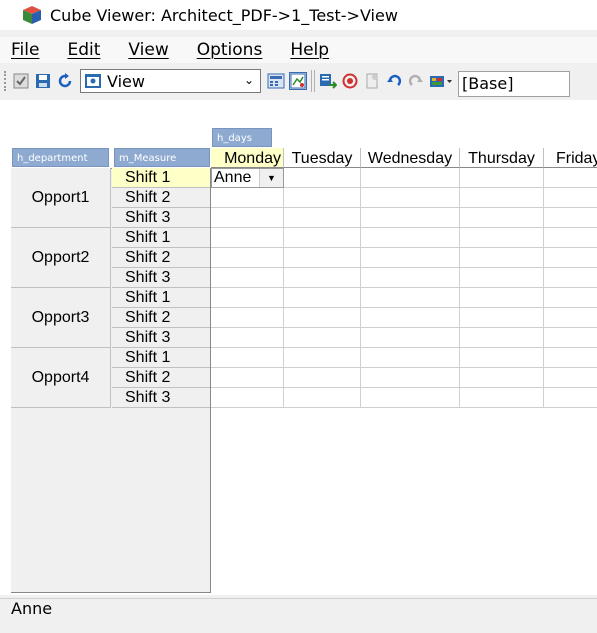 The image size is (597, 633). Describe the element at coordinates (372, 81) in the screenshot. I see `document-icon` at that location.